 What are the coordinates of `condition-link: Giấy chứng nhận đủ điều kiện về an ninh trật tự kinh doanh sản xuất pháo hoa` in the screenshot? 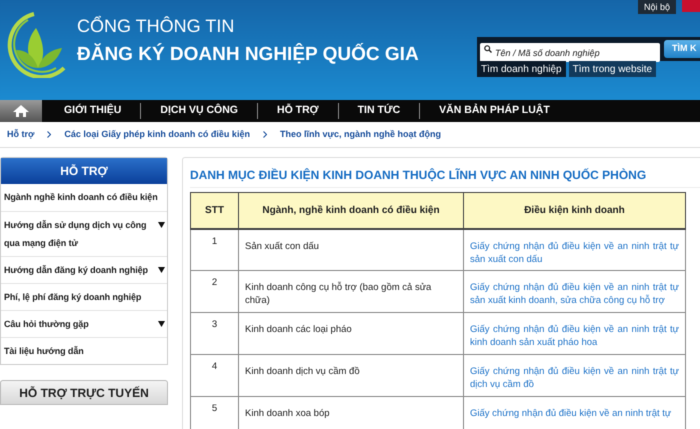 It's located at (575, 333).